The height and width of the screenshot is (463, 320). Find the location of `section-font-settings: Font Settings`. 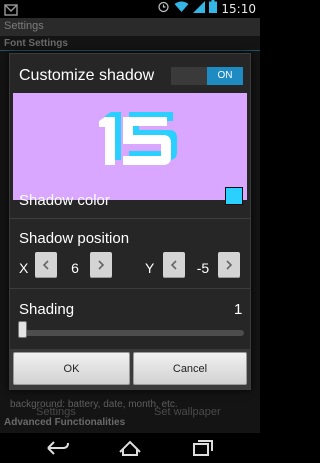

section-font-settings: Font Settings is located at coordinates (36, 43).